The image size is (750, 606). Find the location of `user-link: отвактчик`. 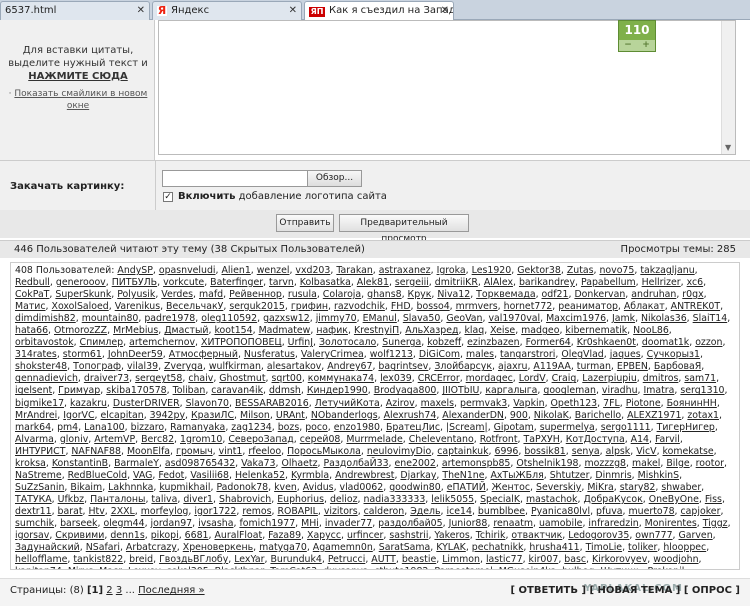

user-link: отвактчик is located at coordinates (536, 535).